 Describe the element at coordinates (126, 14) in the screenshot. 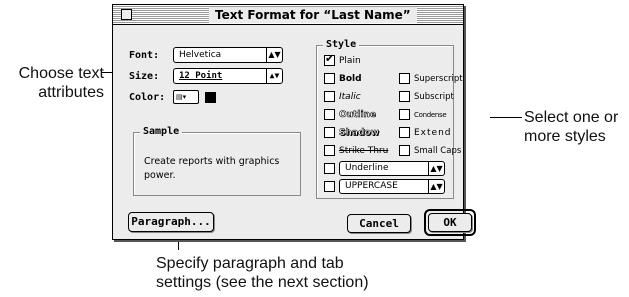

I see `close-box-icon` at that location.